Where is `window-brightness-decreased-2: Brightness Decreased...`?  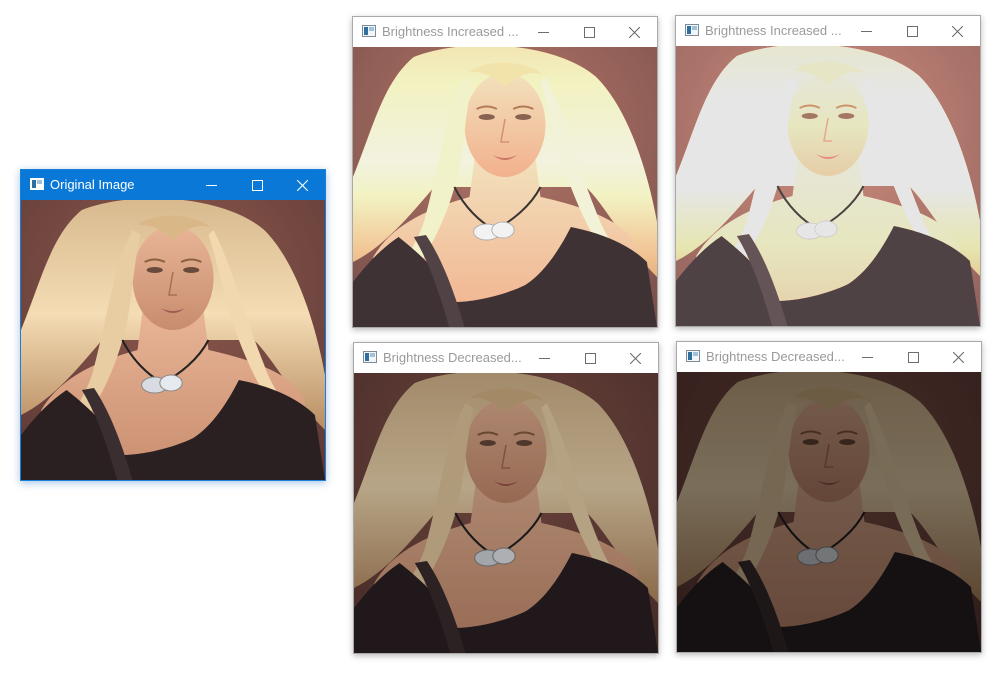
window-brightness-decreased-2: Brightness Decreased... is located at coordinates (829, 497).